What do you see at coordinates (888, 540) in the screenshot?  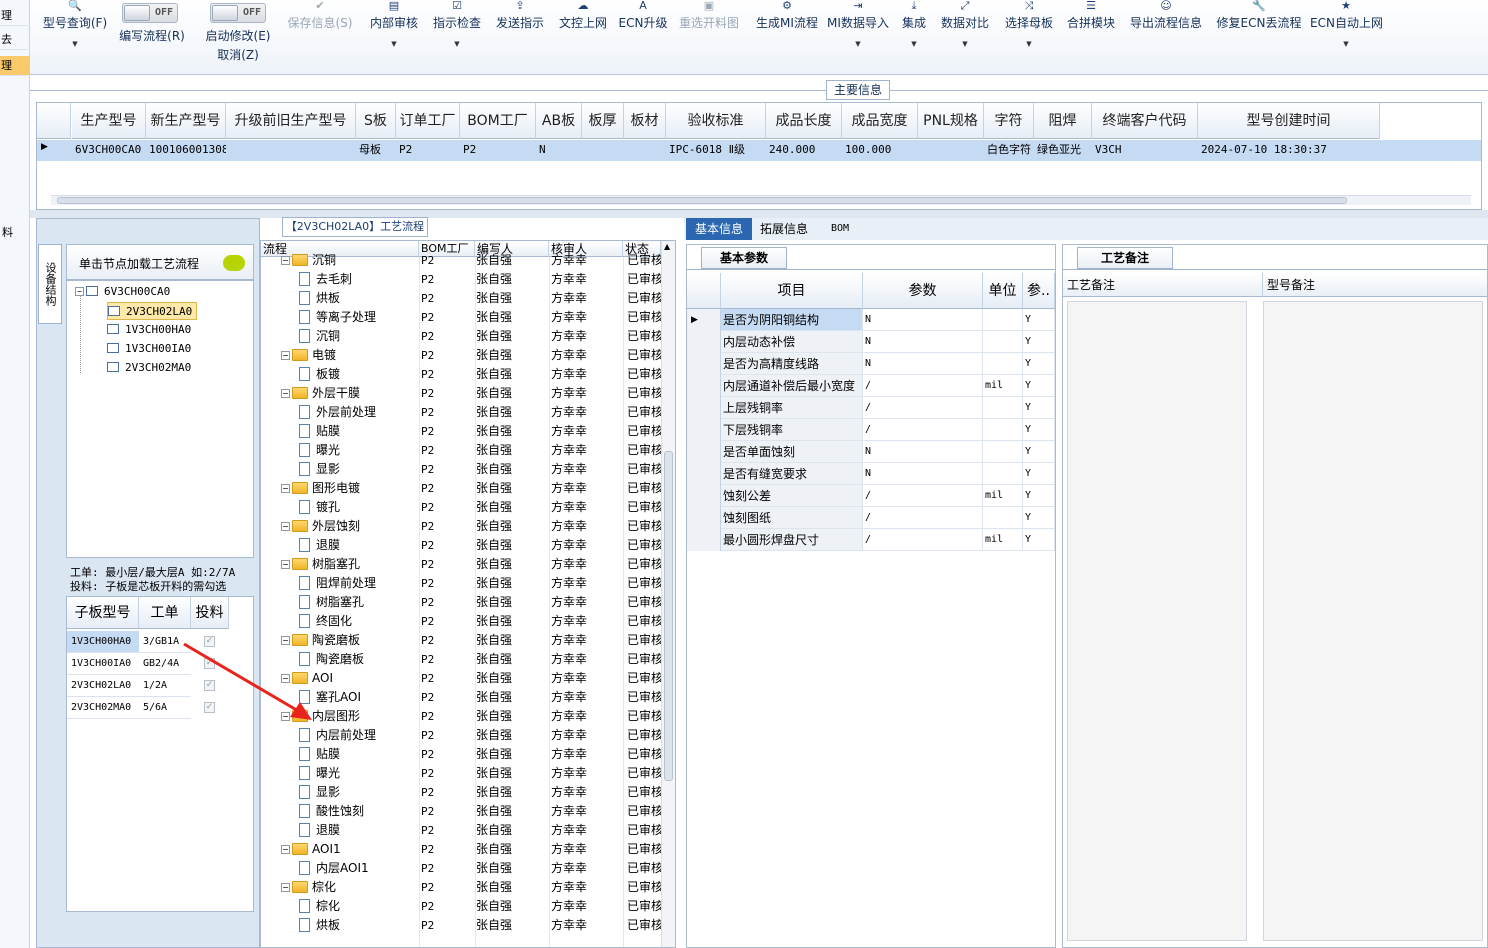 I see `param-row: 最小圆形焊盘尺寸 / mil Y` at bounding box center [888, 540].